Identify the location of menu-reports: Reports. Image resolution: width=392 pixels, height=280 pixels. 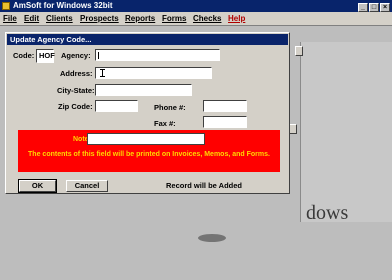
(140, 18).